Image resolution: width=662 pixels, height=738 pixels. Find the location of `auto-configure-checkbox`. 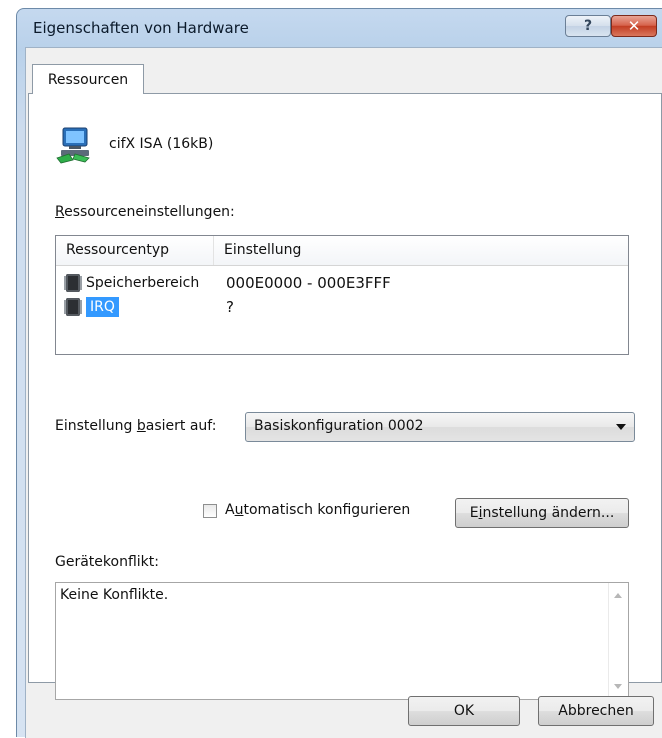

auto-configure-checkbox is located at coordinates (210, 511).